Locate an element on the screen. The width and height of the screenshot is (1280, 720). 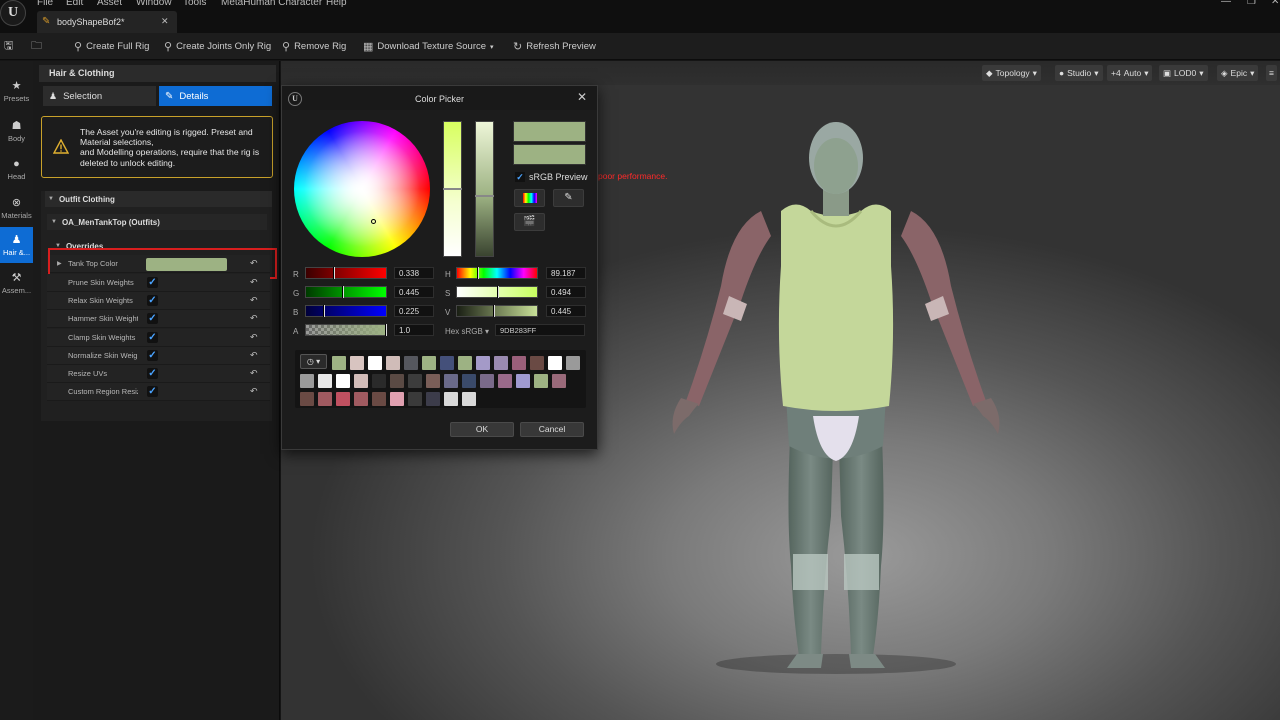
channel-g-value: 0.445 is located at coordinates (414, 292).